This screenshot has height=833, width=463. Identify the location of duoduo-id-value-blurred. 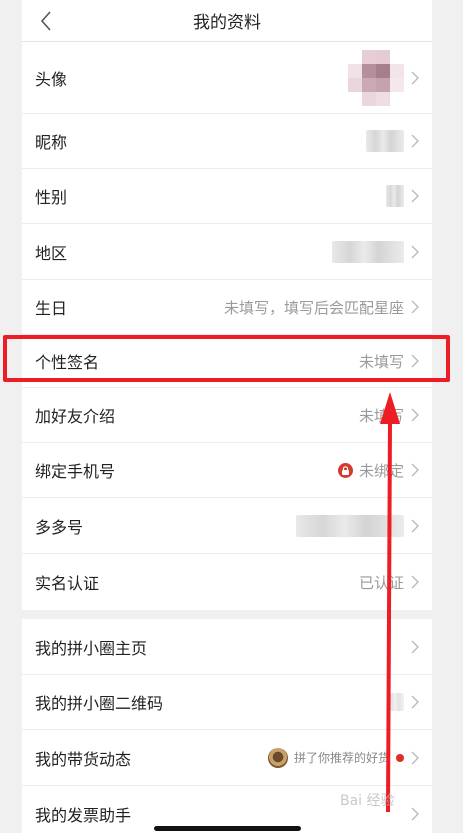
(350, 525).